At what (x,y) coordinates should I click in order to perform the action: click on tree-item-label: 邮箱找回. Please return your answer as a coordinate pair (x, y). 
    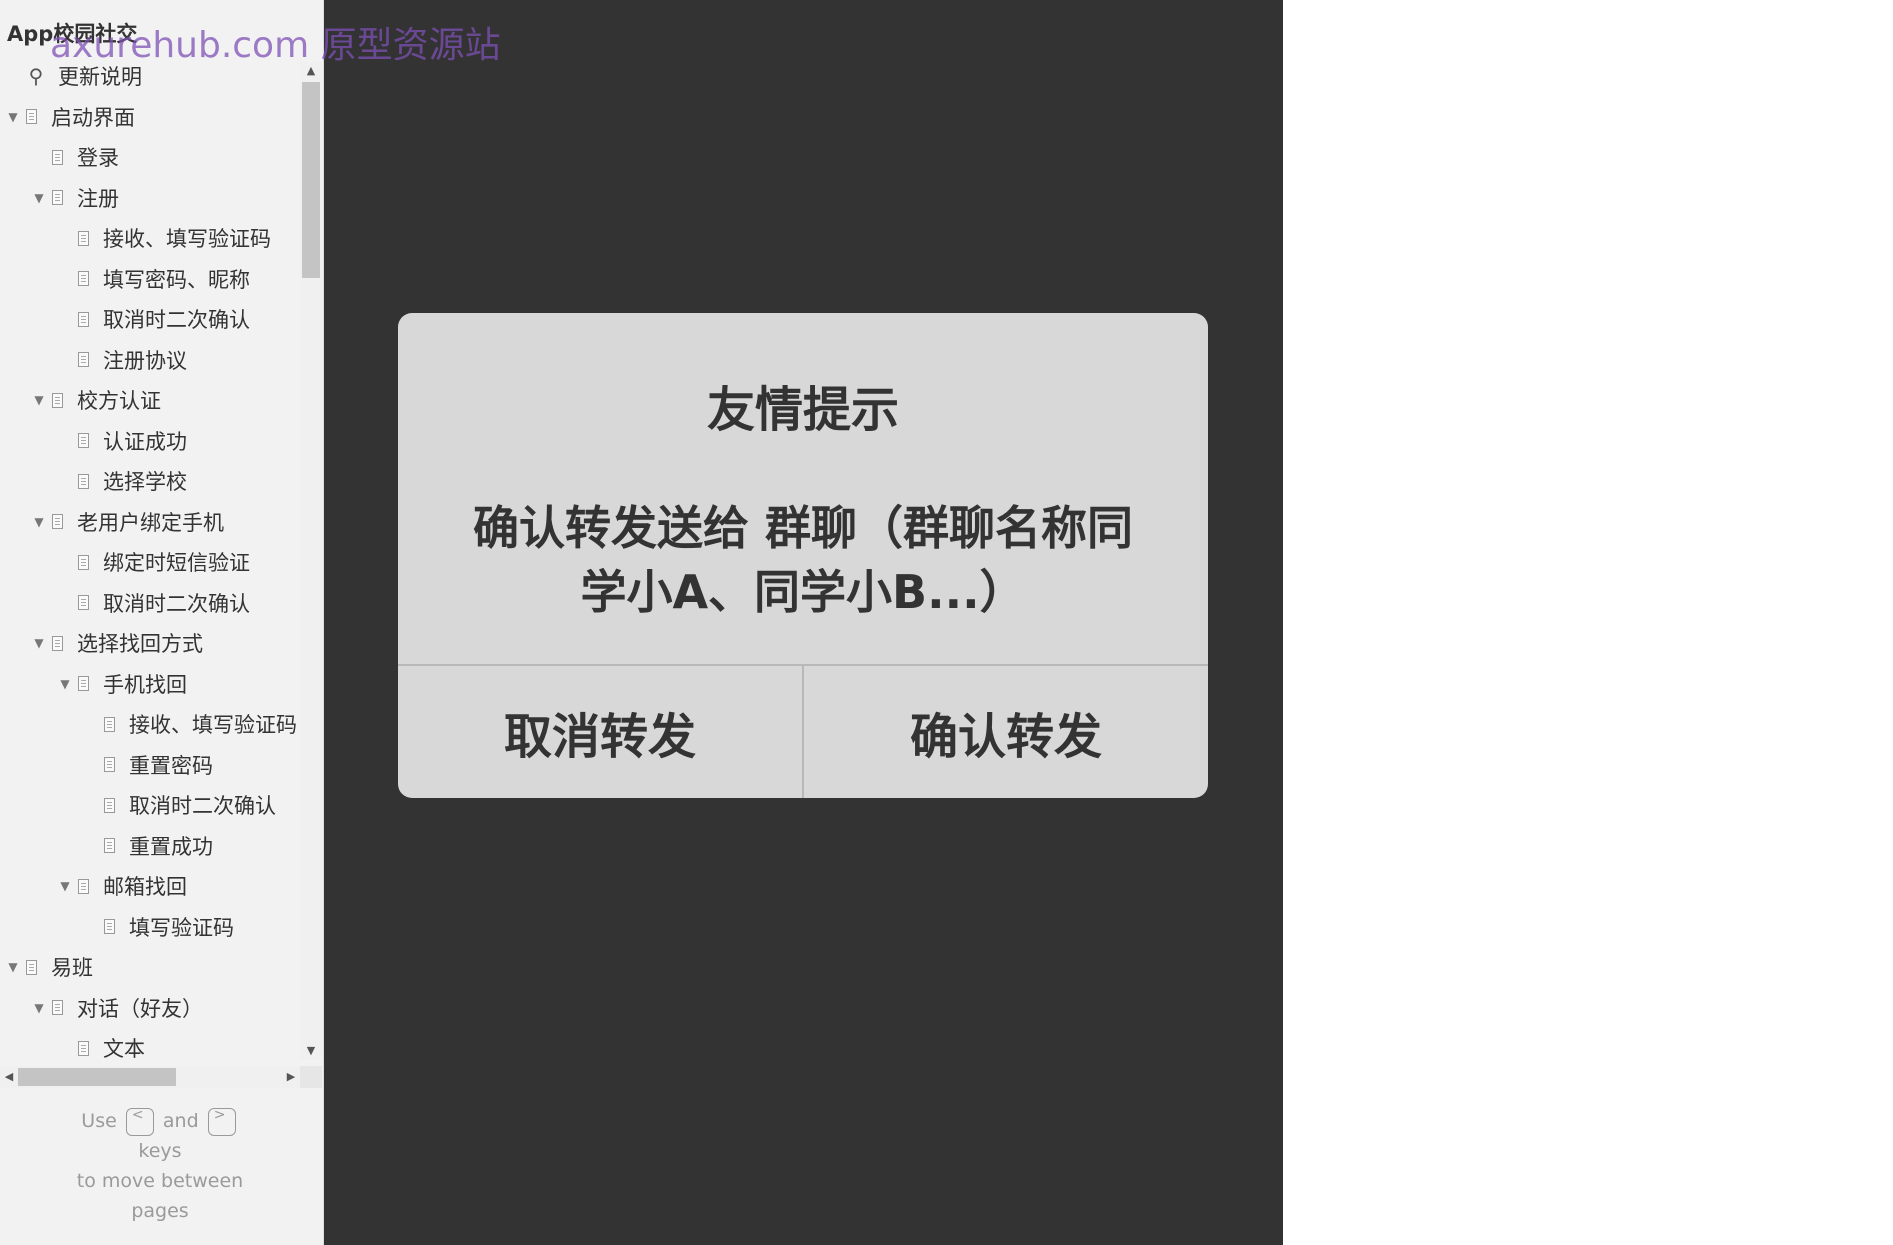
    Looking at the image, I should click on (145, 887).